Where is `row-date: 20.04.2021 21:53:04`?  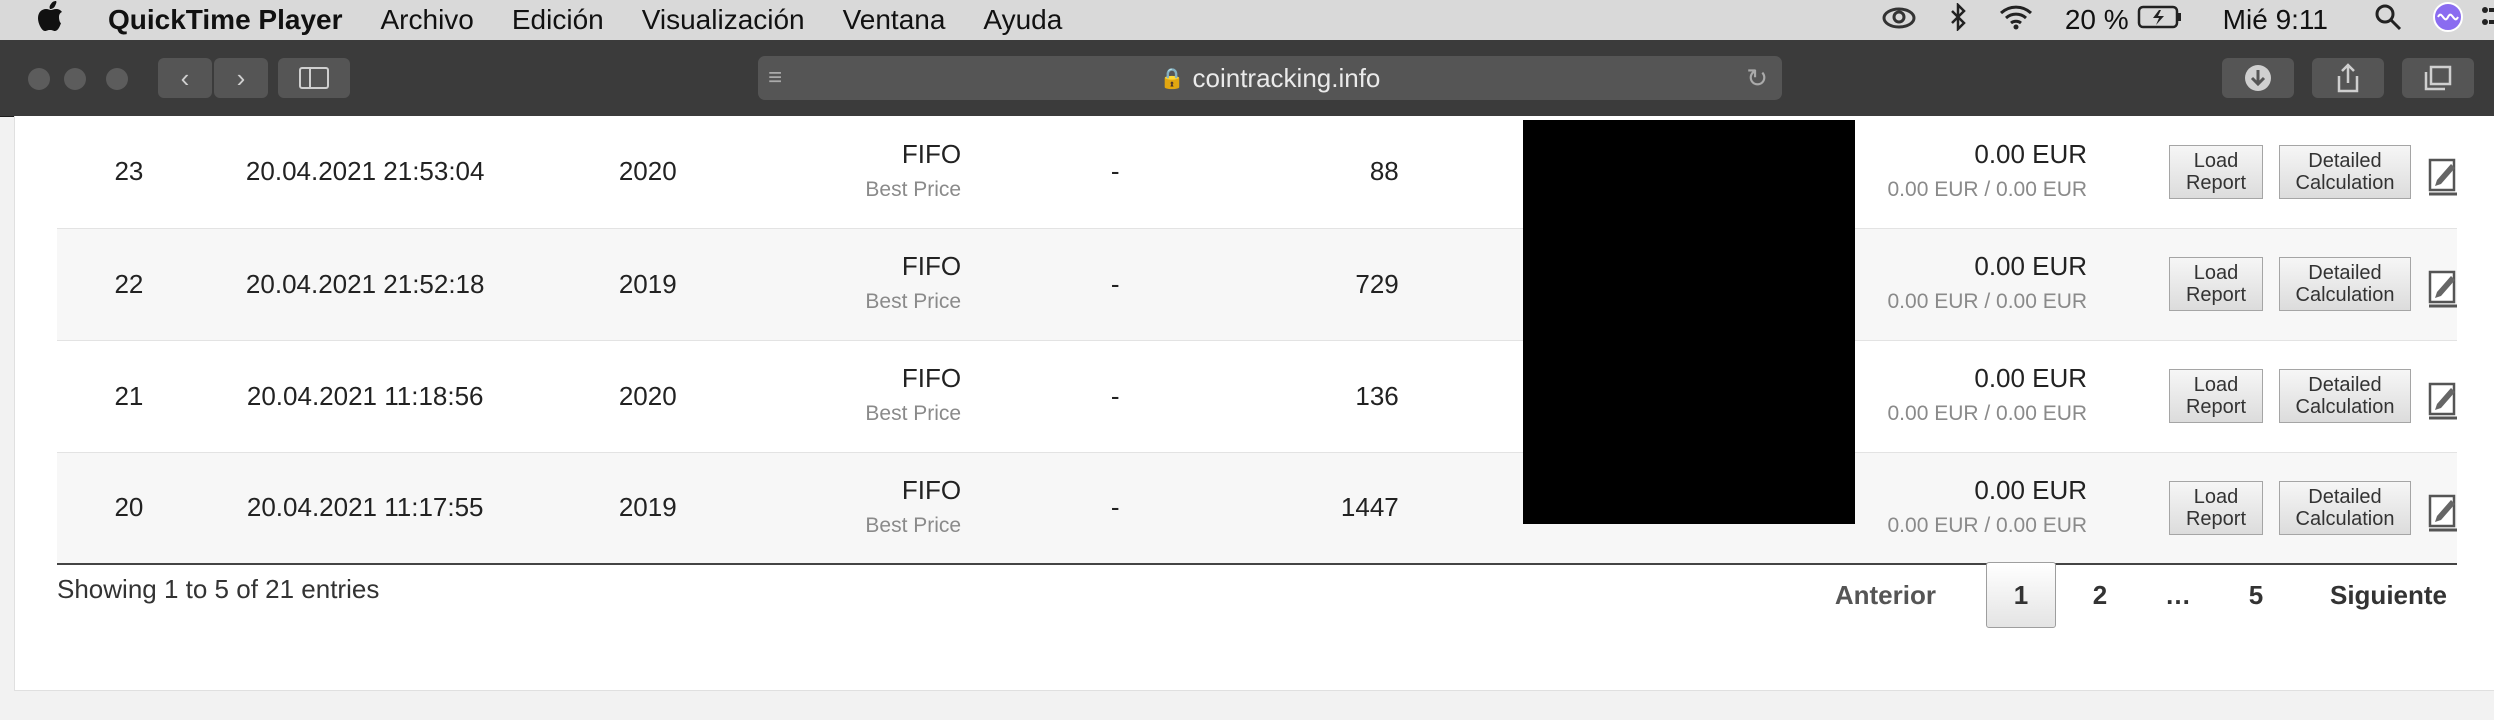 row-date: 20.04.2021 21:53:04 is located at coordinates (365, 171).